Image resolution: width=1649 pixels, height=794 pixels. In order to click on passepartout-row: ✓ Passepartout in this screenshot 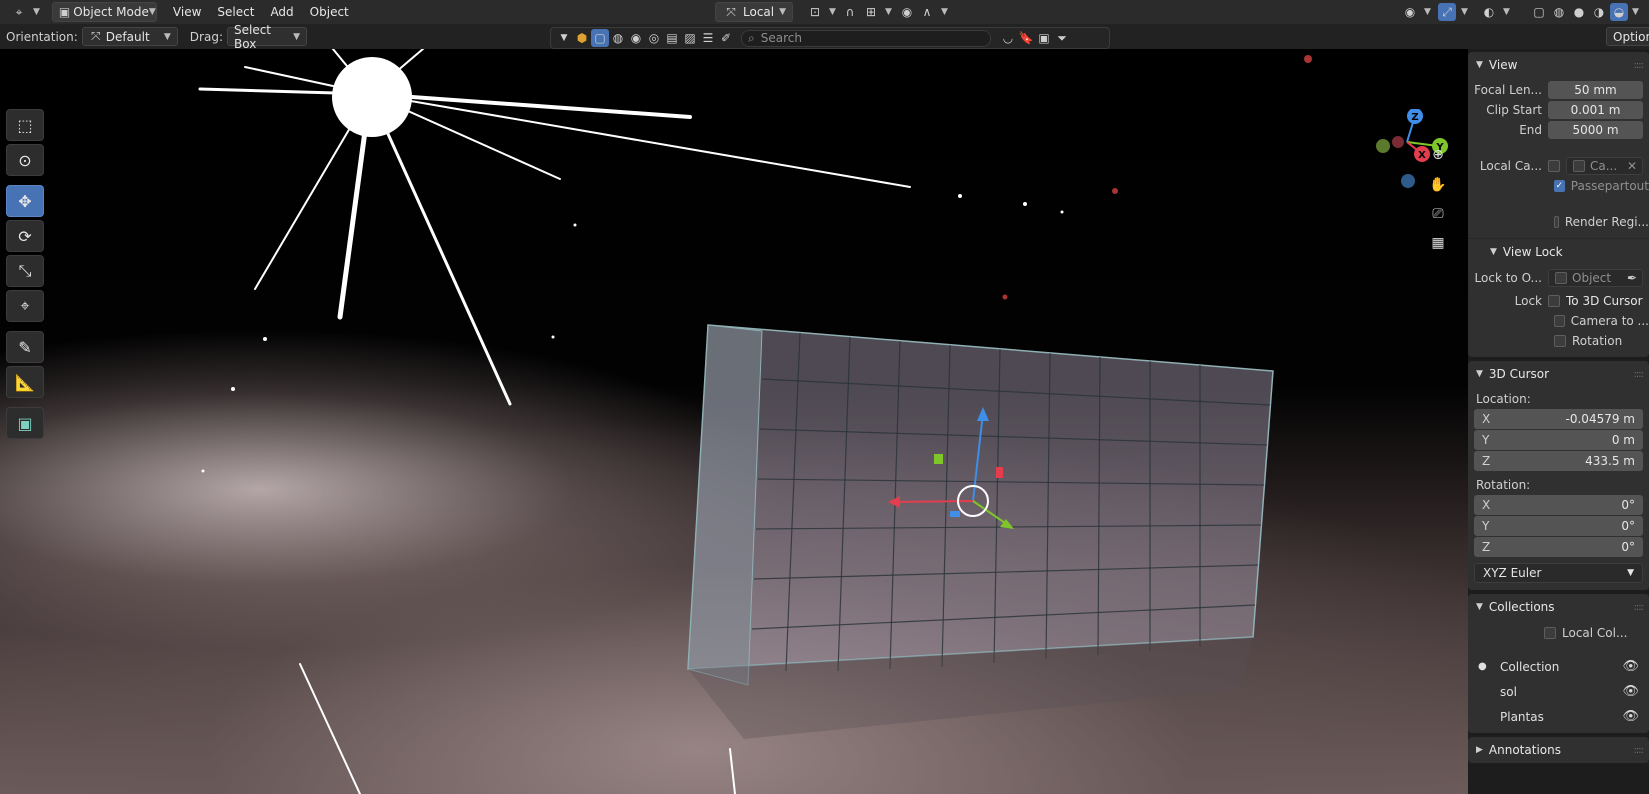, I will do `click(1558, 186)`.